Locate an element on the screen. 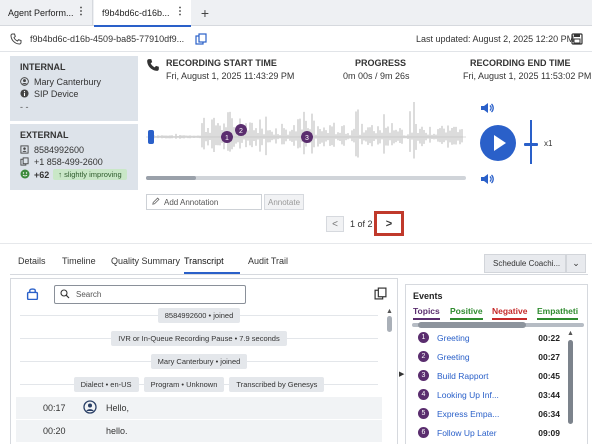 This screenshot has width=592, height=444. speed-slider-knob is located at coordinates (531, 144).